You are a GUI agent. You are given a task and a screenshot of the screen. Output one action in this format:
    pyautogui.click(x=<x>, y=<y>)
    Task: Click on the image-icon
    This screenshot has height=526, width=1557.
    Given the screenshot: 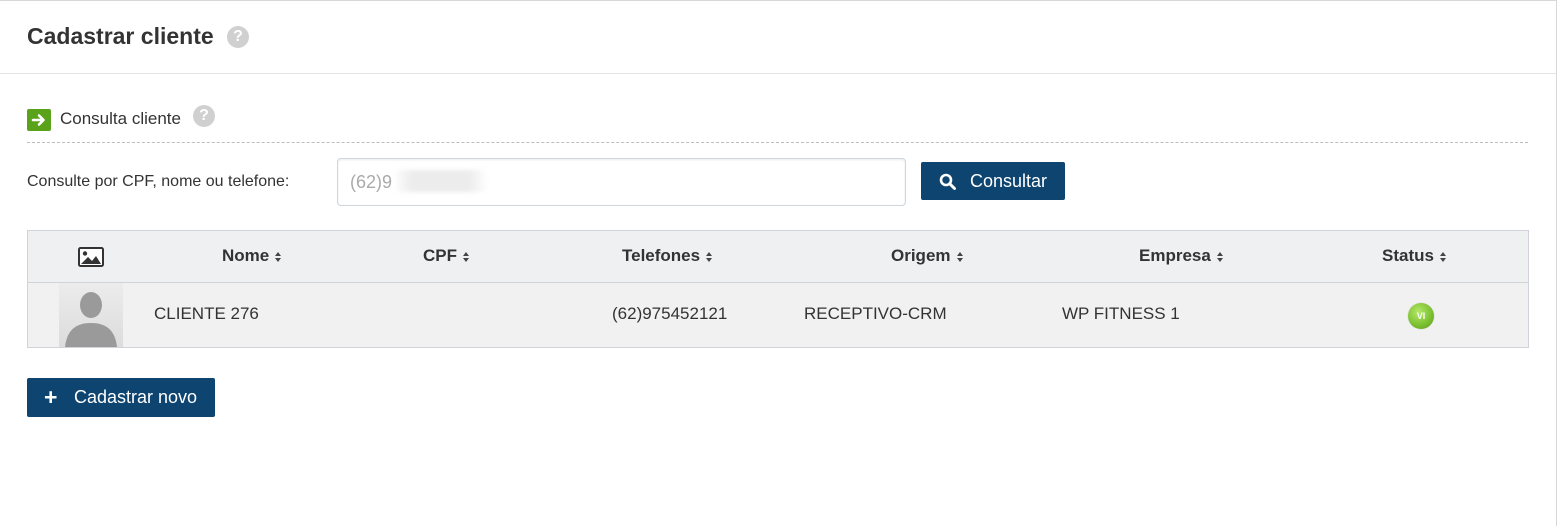 What is the action you would take?
    pyautogui.click(x=91, y=259)
    